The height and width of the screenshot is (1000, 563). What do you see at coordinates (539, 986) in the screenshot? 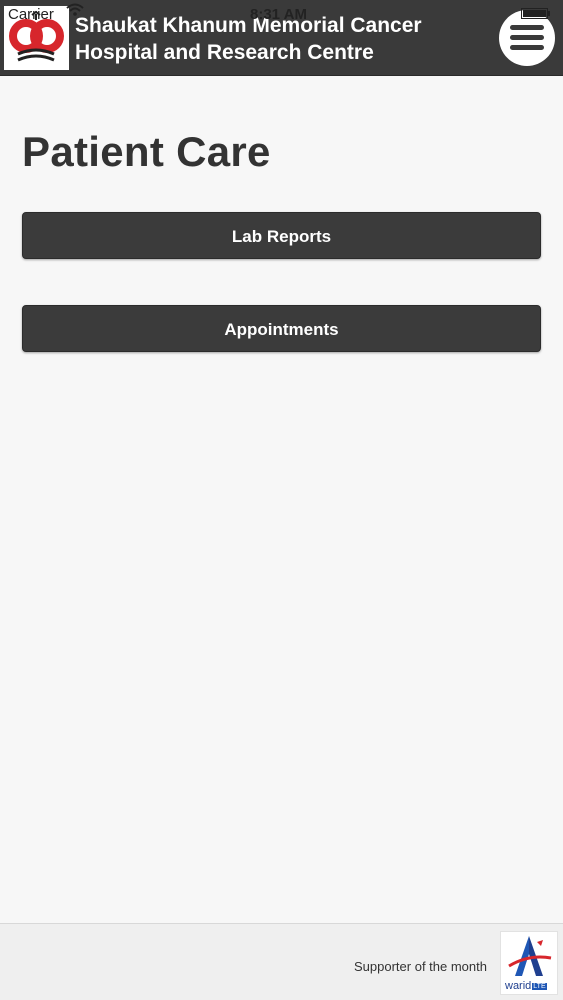
I see `sponsor-badge: LTE` at bounding box center [539, 986].